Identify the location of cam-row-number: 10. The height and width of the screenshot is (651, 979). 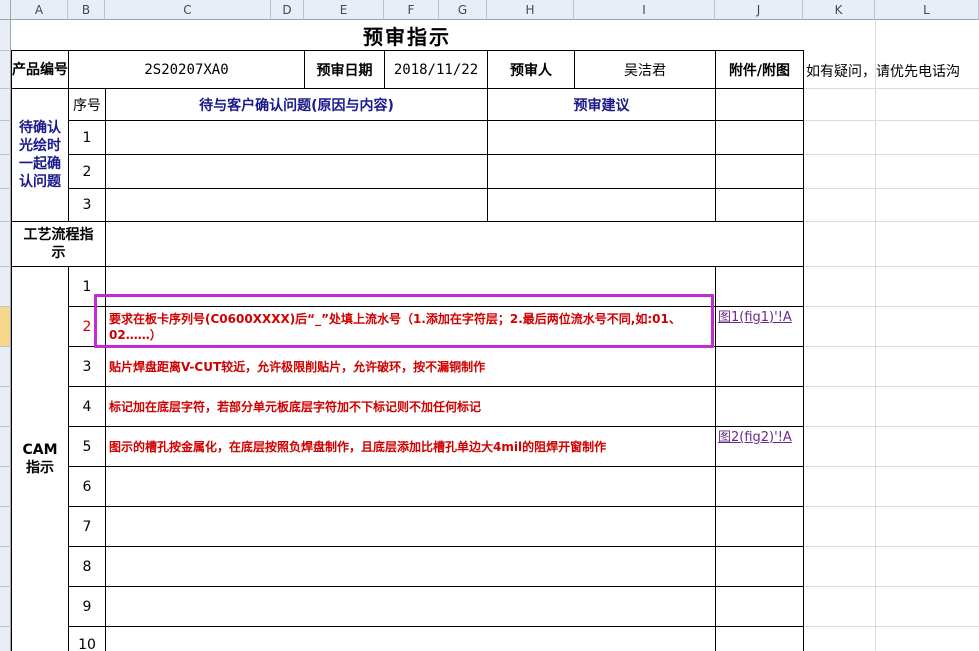
(87, 638).